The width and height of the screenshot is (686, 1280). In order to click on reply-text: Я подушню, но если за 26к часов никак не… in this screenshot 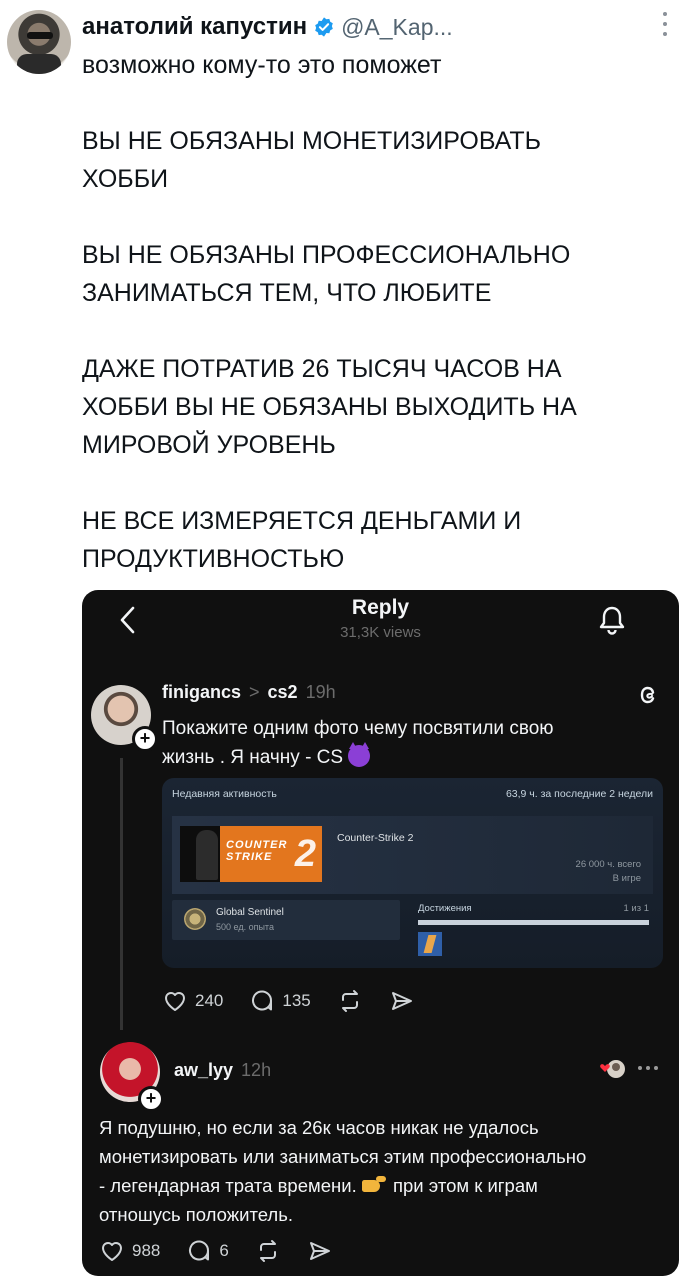, I will do `click(384, 1171)`.